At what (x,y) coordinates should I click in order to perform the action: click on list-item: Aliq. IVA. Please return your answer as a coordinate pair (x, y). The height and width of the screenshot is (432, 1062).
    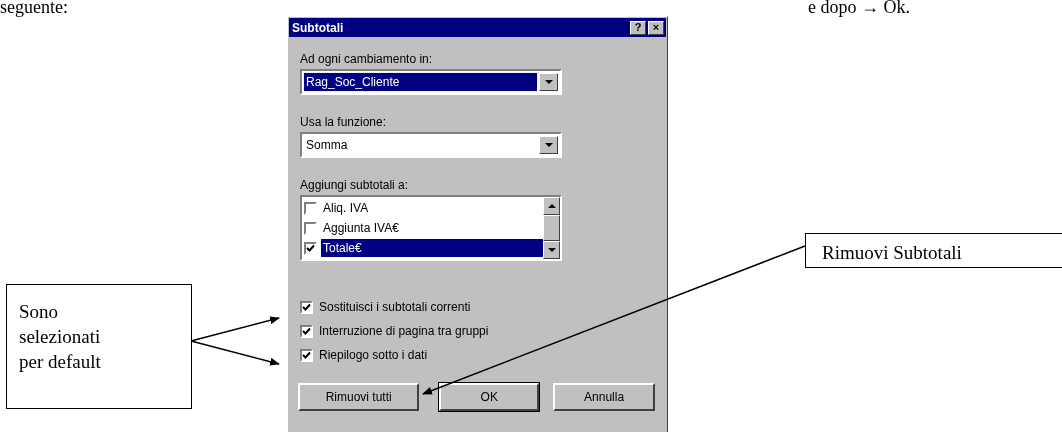
    Looking at the image, I should click on (432, 208).